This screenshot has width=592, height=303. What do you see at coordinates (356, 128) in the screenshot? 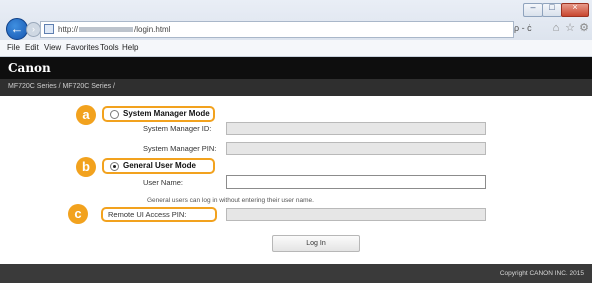
I see `system-manager-id-field` at bounding box center [356, 128].